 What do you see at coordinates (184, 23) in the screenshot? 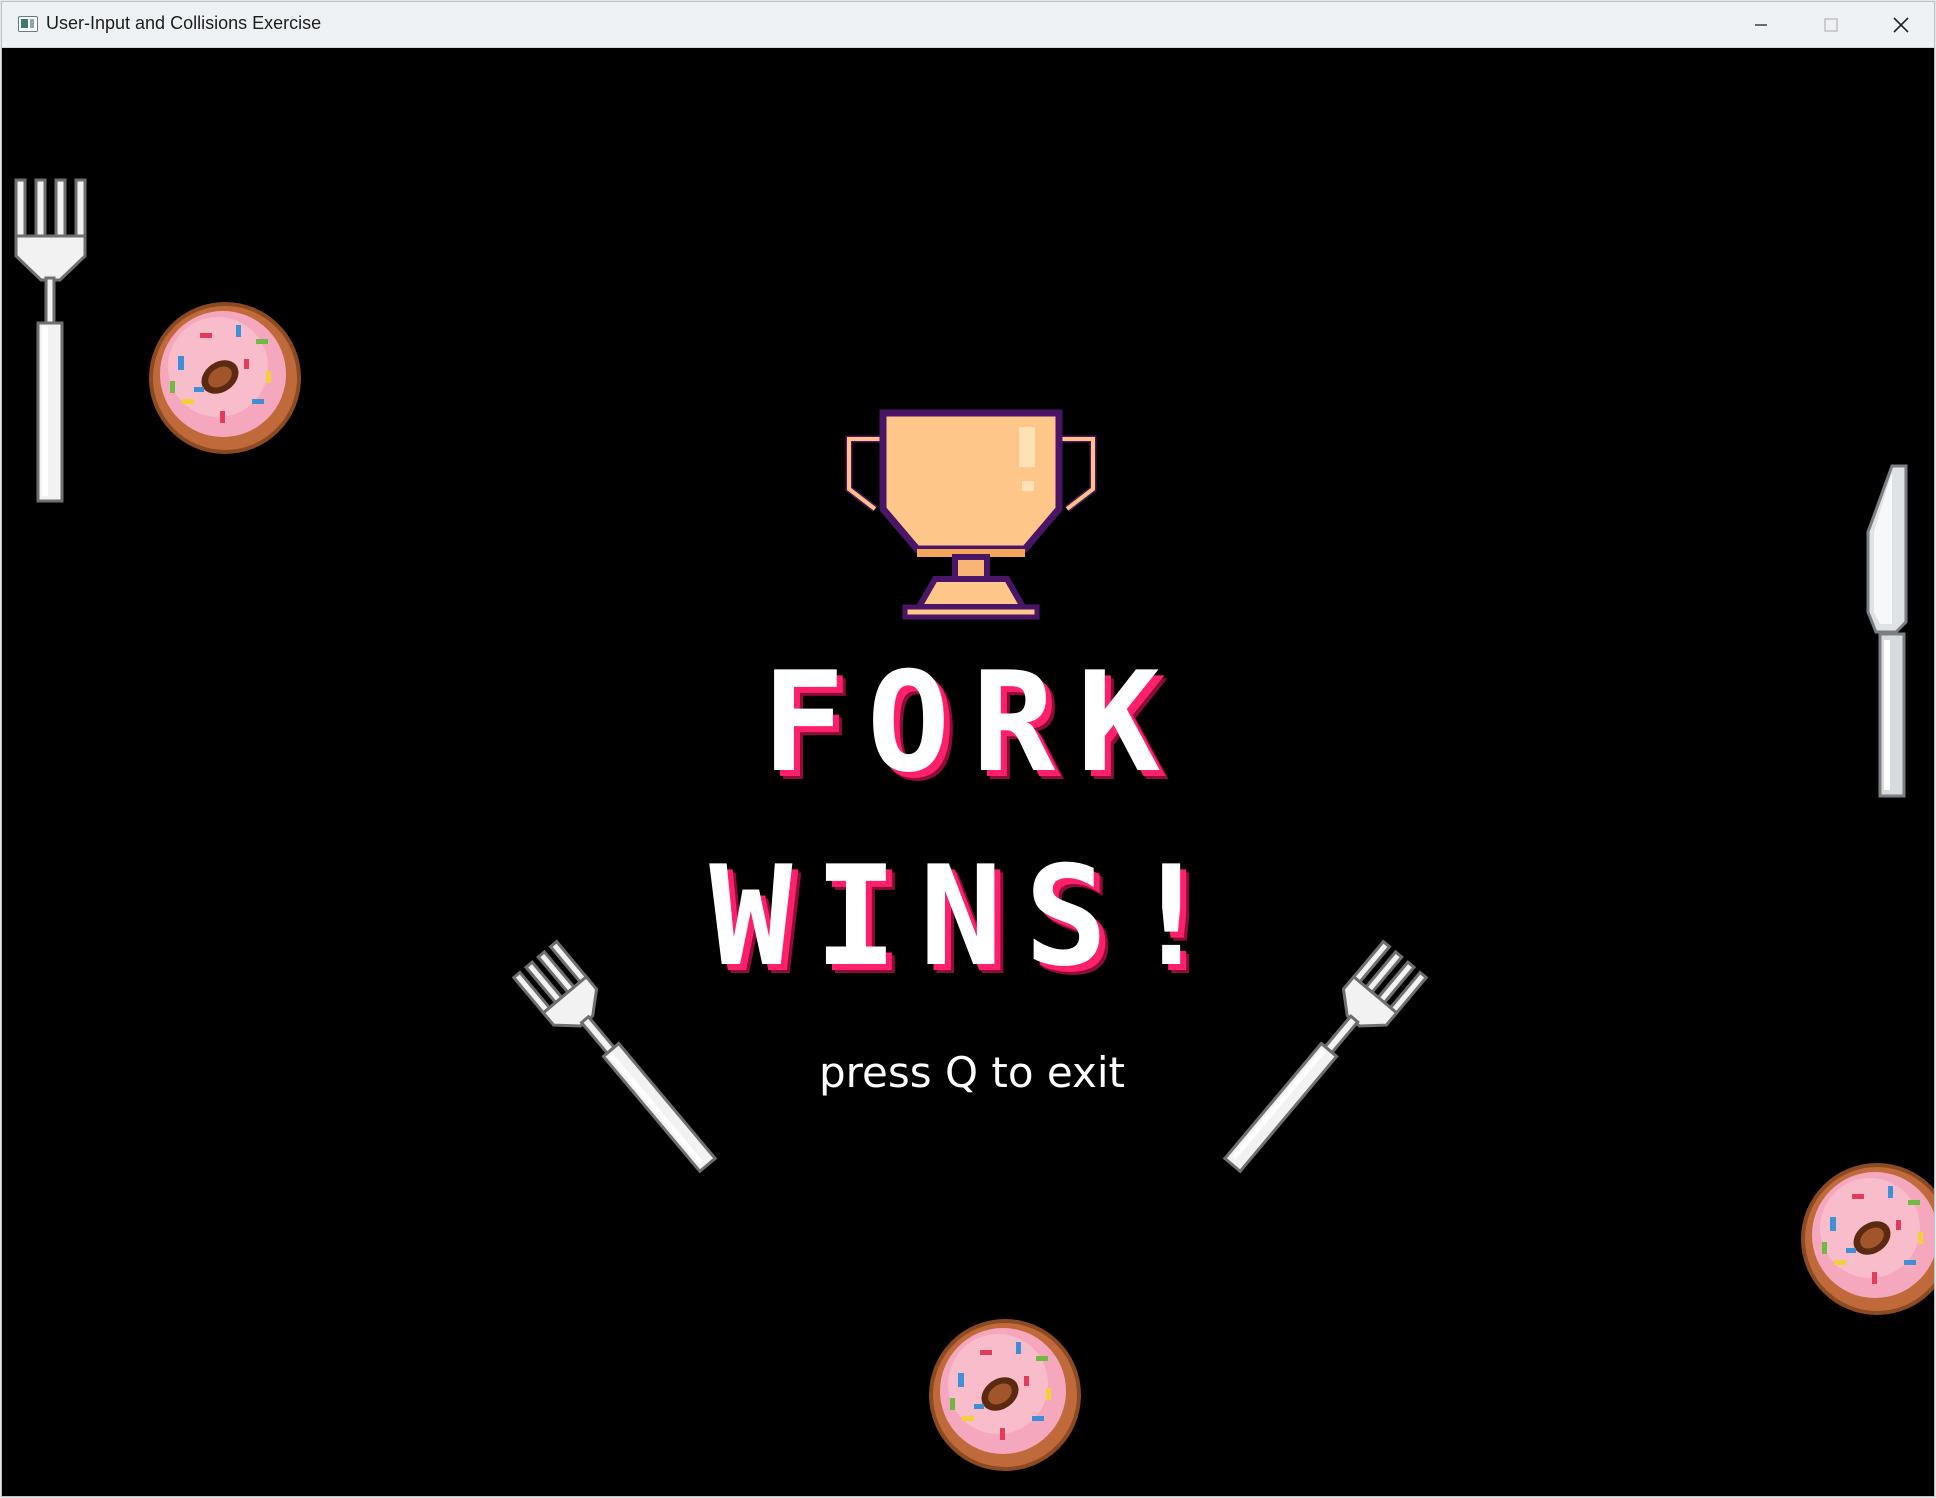
I see `window-title: User-Input and Collisions Exercise` at bounding box center [184, 23].